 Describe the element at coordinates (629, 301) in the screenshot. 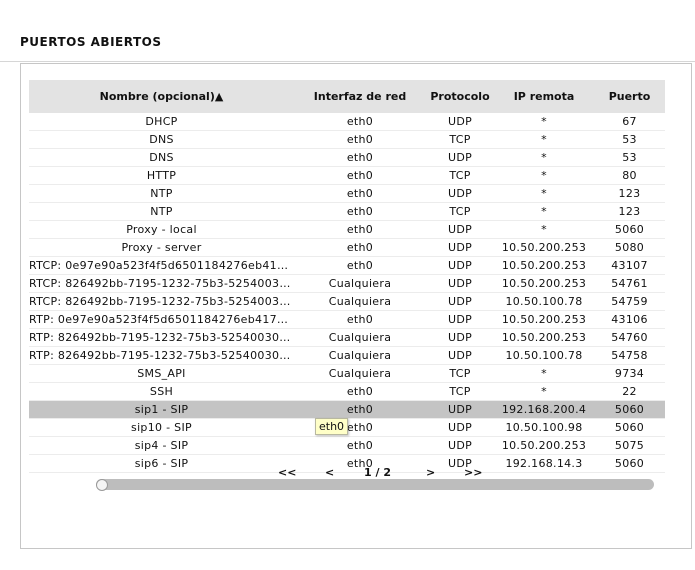

I see `cell-port: 54759` at that location.